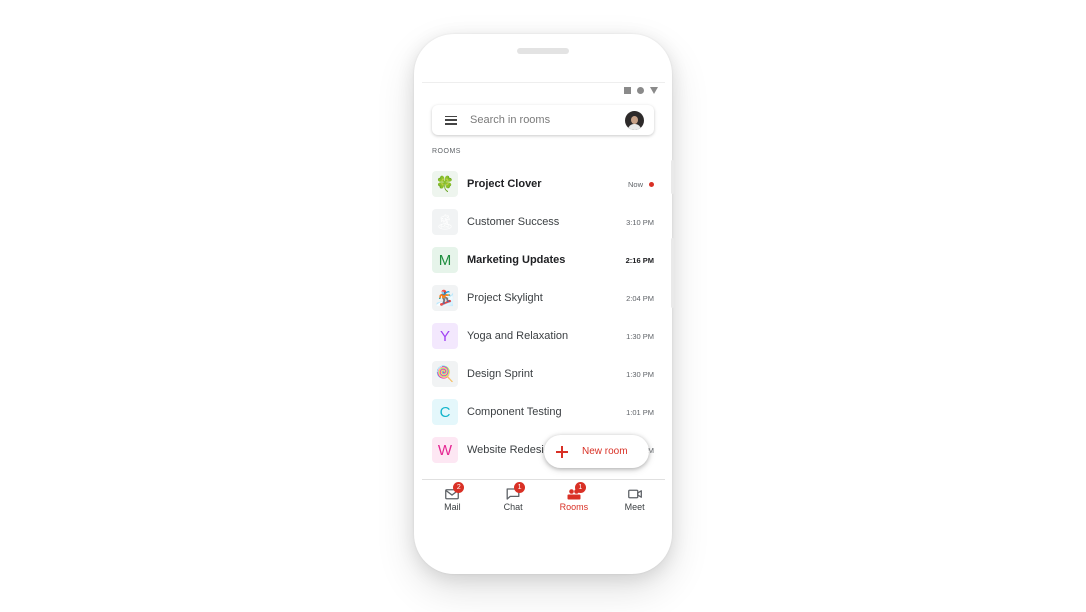 This screenshot has width=1086, height=612. I want to click on chat-icon: 1, so click(516, 491).